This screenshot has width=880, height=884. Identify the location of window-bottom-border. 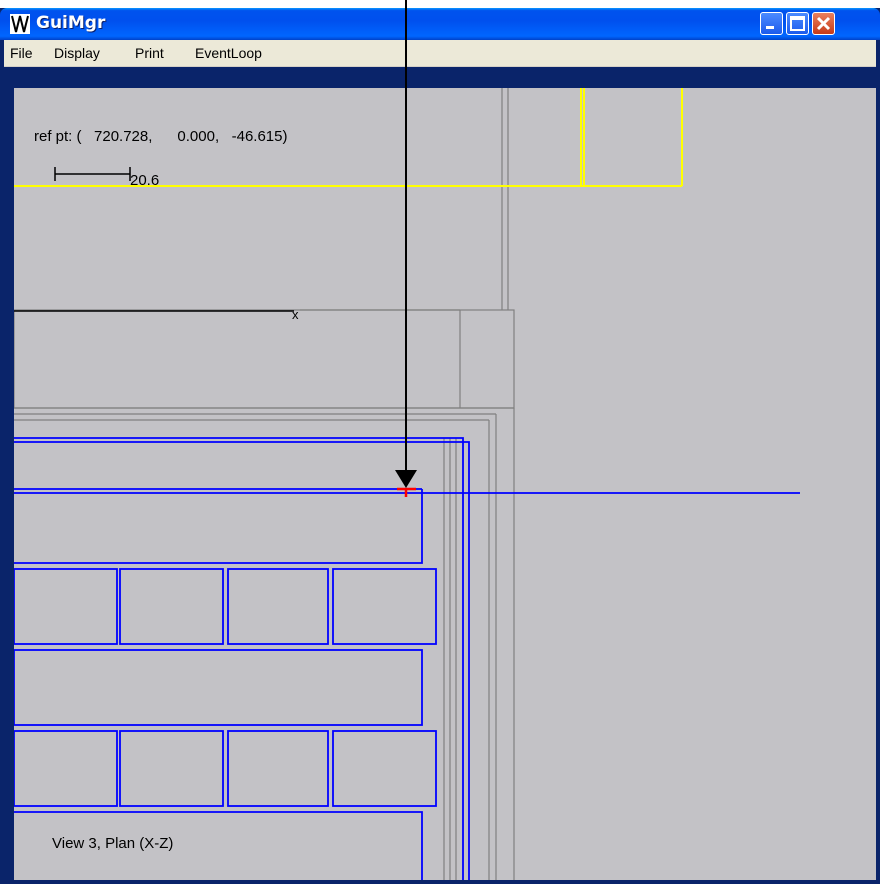
(440, 882).